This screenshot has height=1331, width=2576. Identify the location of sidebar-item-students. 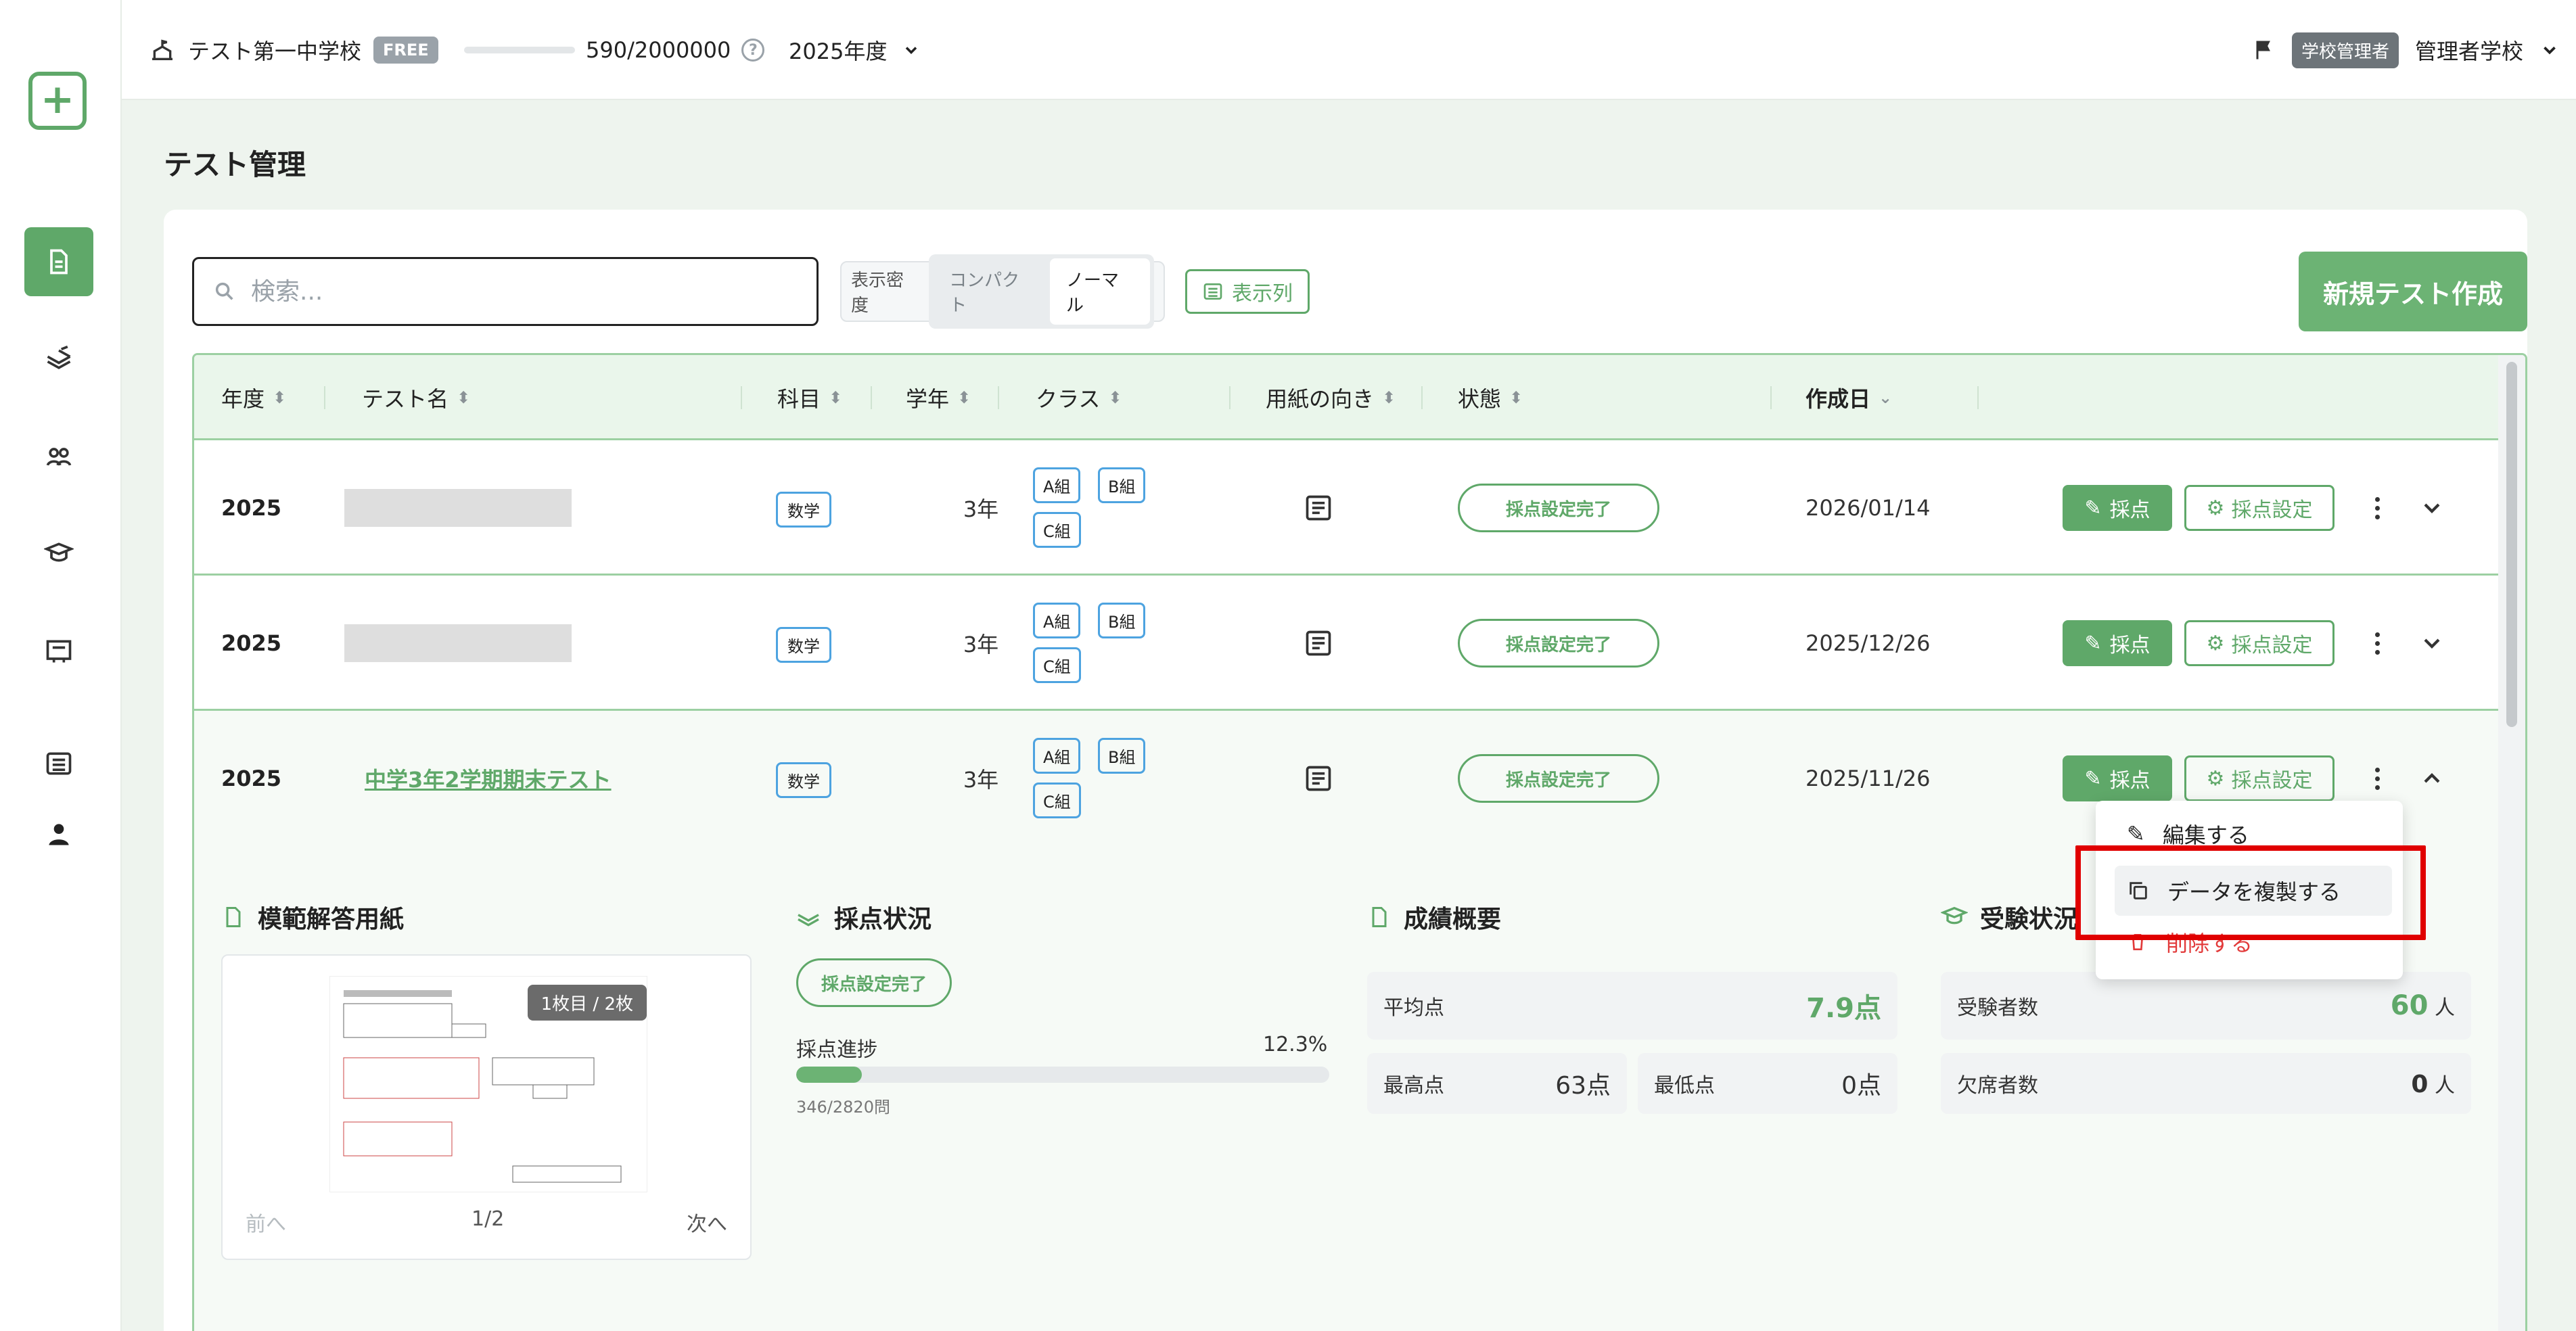
(59, 456).